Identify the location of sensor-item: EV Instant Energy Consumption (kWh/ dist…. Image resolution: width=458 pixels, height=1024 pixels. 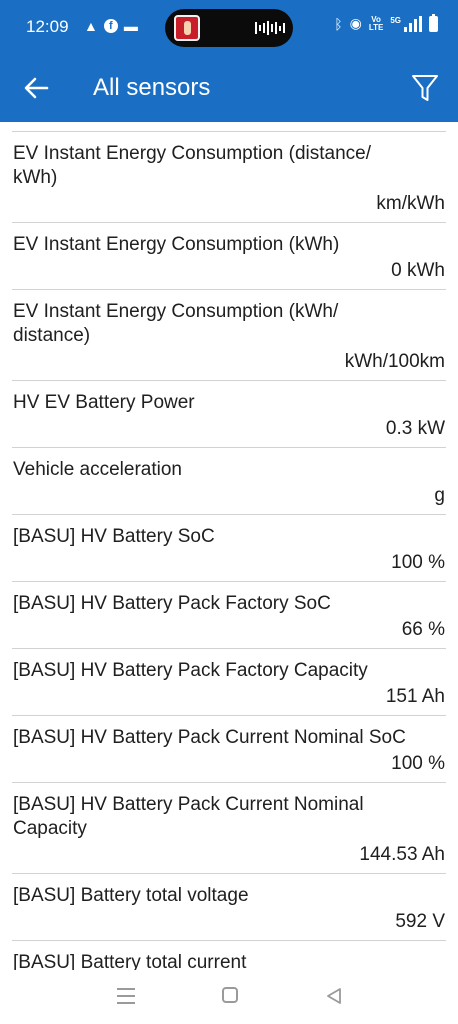
(229, 335).